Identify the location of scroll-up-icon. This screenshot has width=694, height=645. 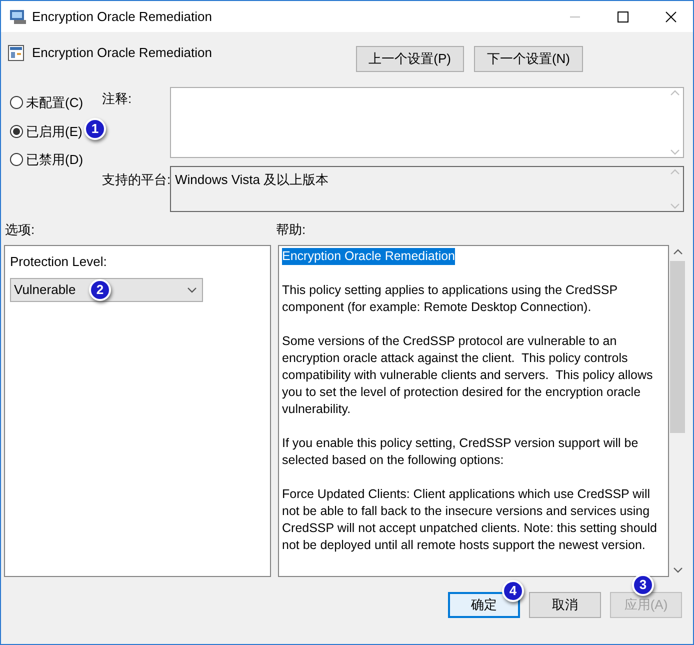
(677, 252).